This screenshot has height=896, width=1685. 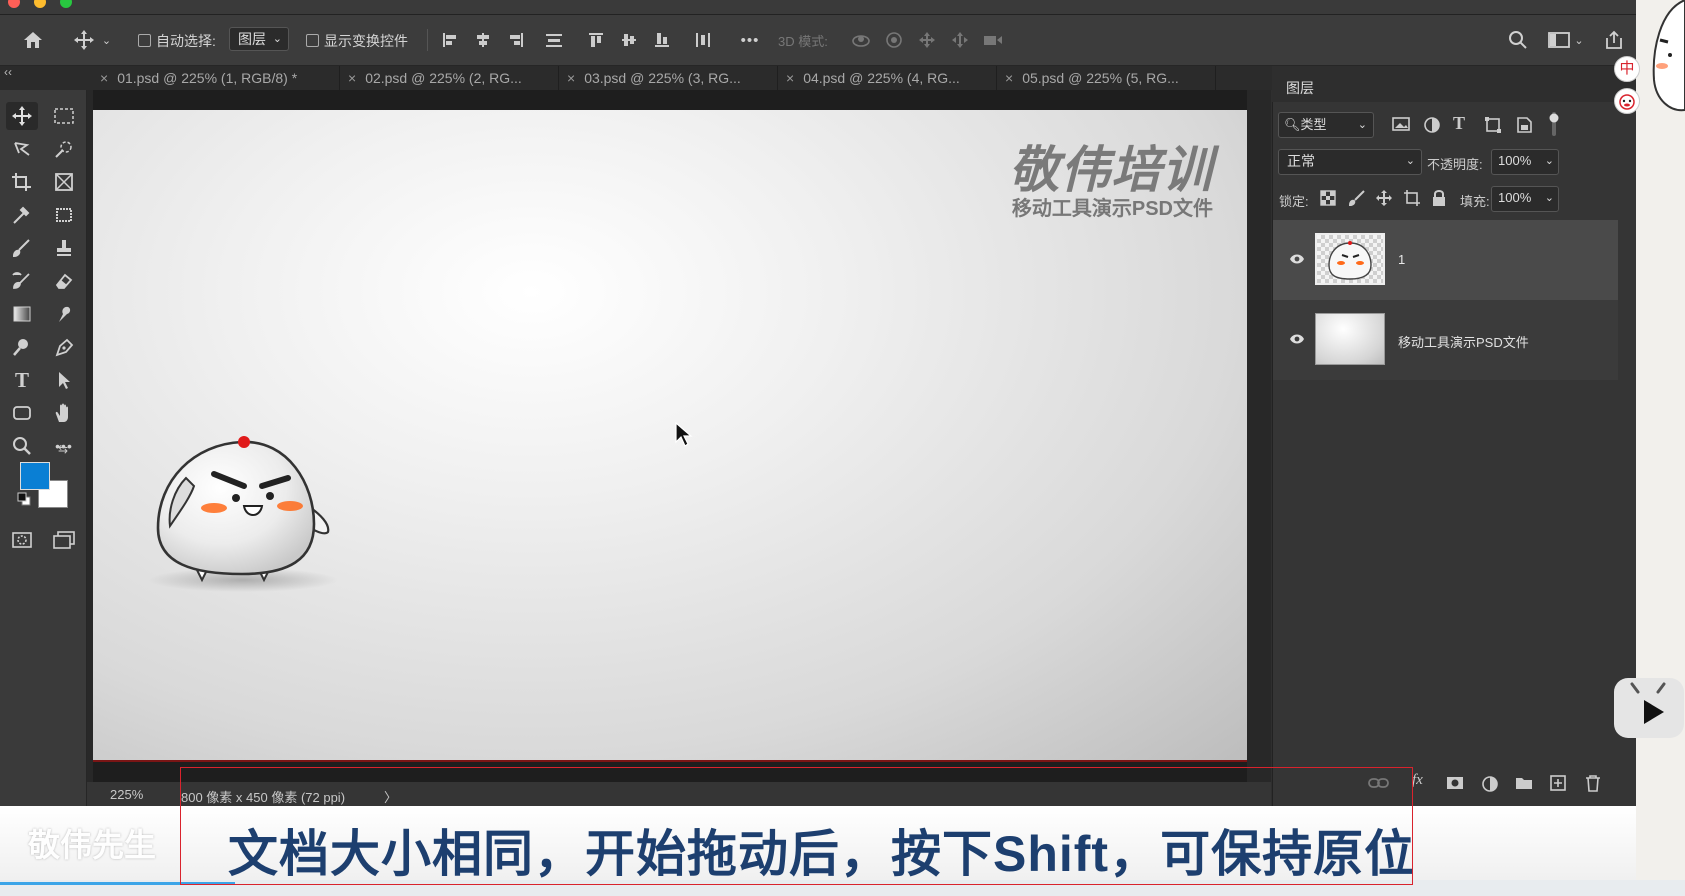 I want to click on progress-fill, so click(x=117, y=883).